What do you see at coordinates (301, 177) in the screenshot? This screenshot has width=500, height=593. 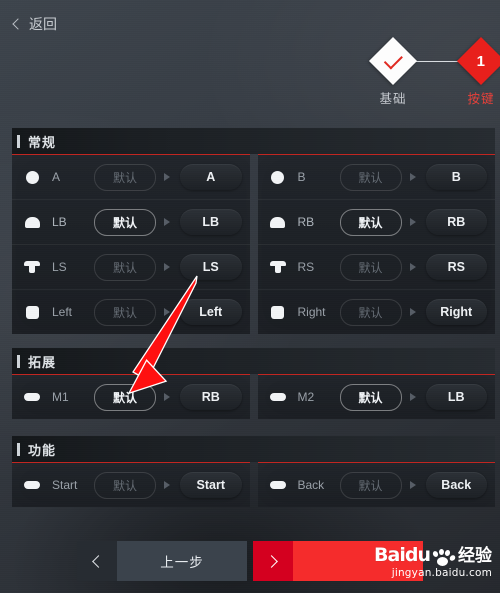 I see `row-label: B` at bounding box center [301, 177].